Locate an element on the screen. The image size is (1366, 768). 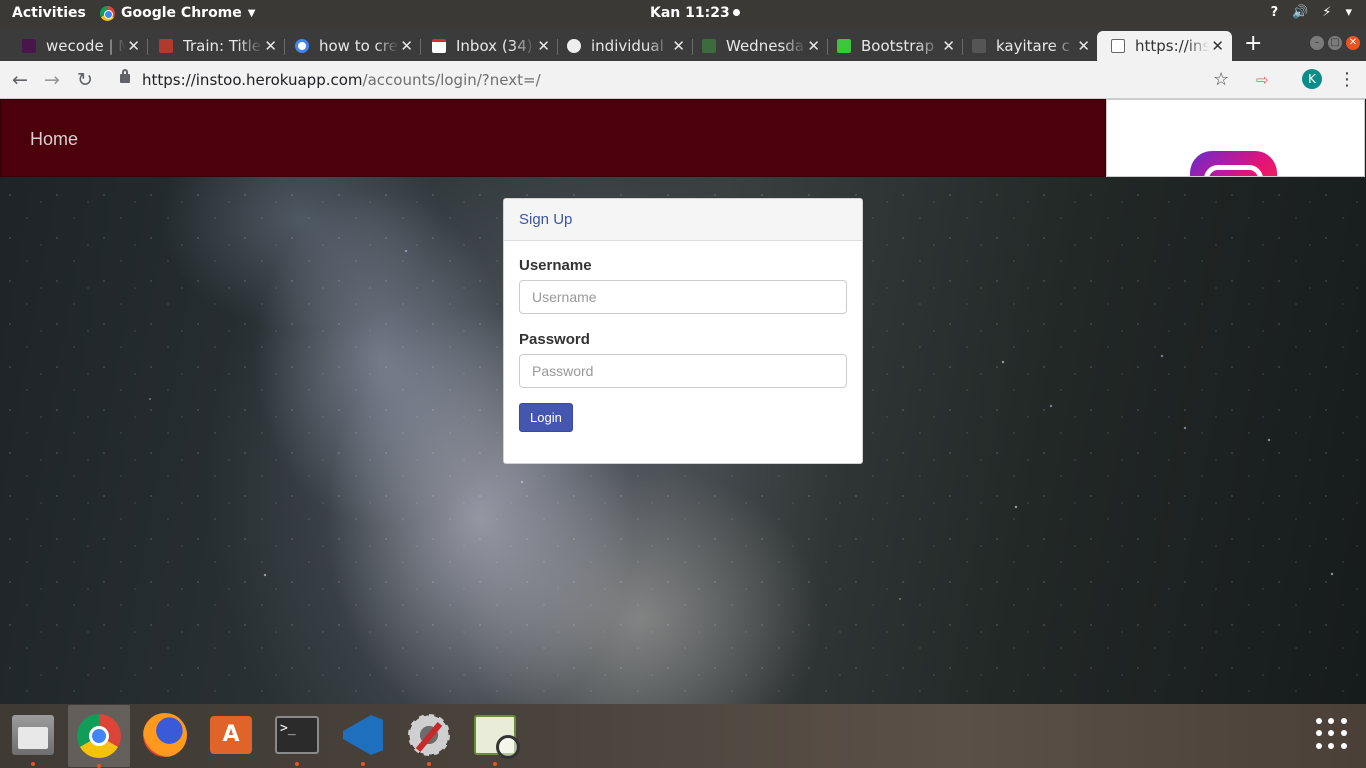
bootstrap-icon is located at coordinates (844, 46).